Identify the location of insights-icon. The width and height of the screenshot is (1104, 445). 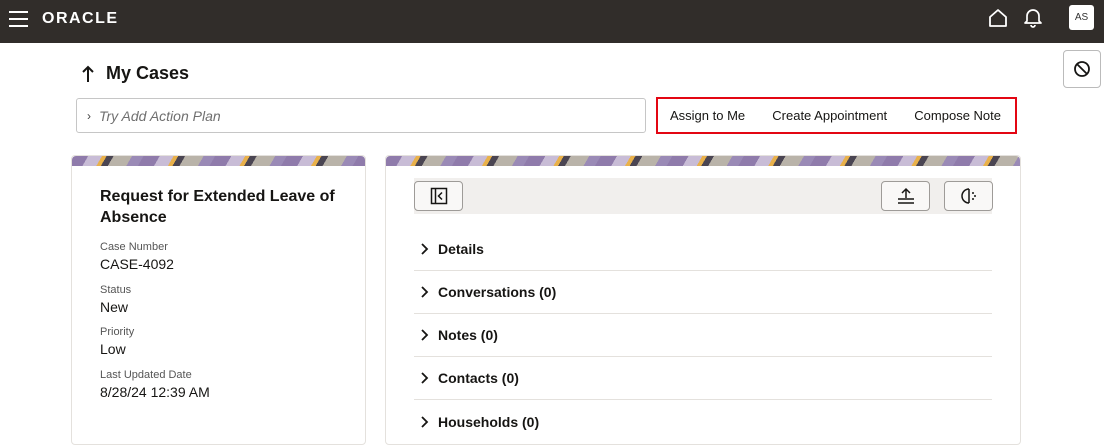
(968, 196).